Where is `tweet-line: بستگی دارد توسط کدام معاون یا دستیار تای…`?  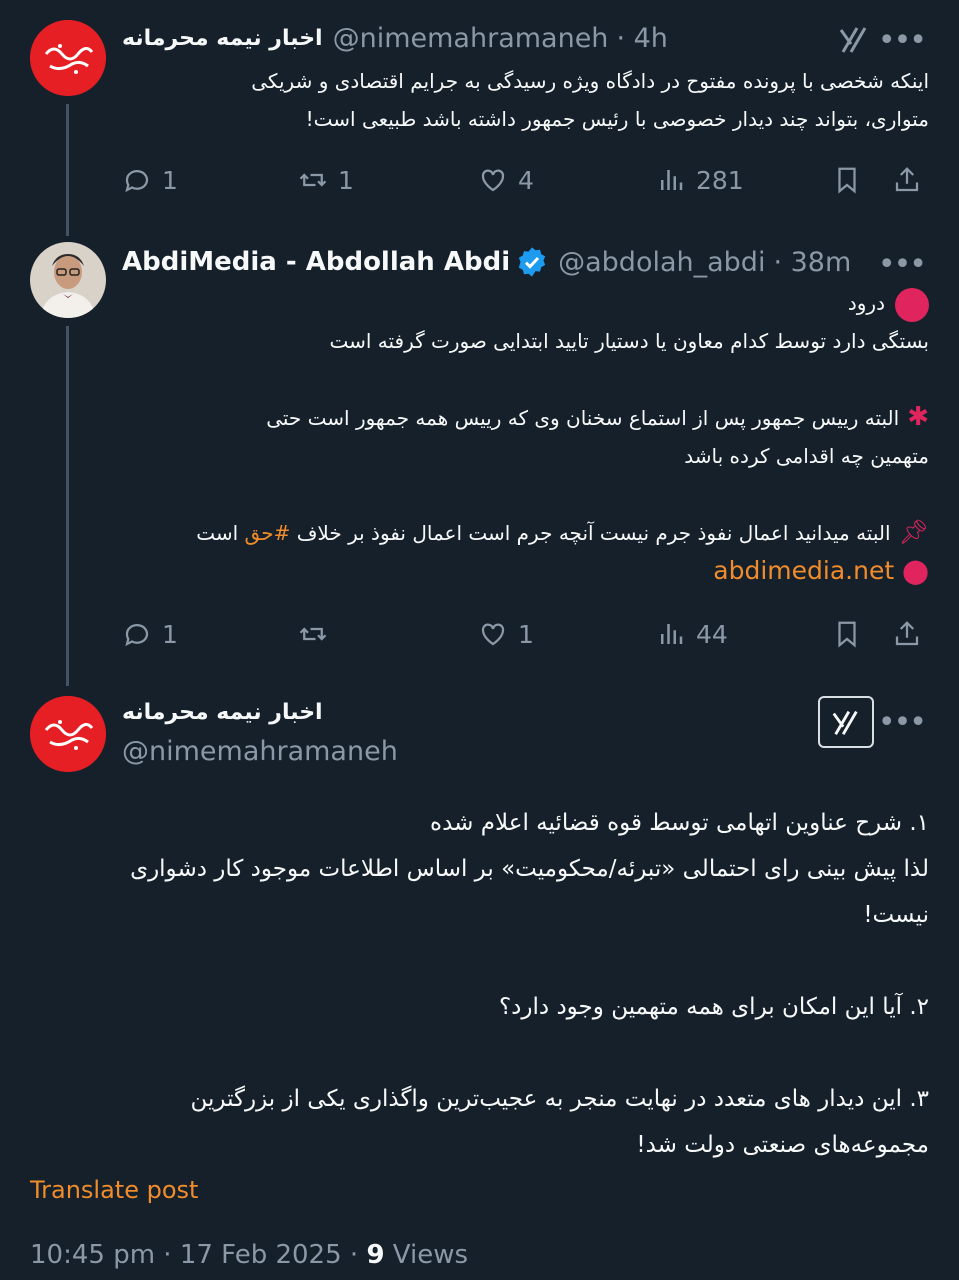 tweet-line: بستگی دارد توسط کدام معاون یا دستیار تای… is located at coordinates (629, 341).